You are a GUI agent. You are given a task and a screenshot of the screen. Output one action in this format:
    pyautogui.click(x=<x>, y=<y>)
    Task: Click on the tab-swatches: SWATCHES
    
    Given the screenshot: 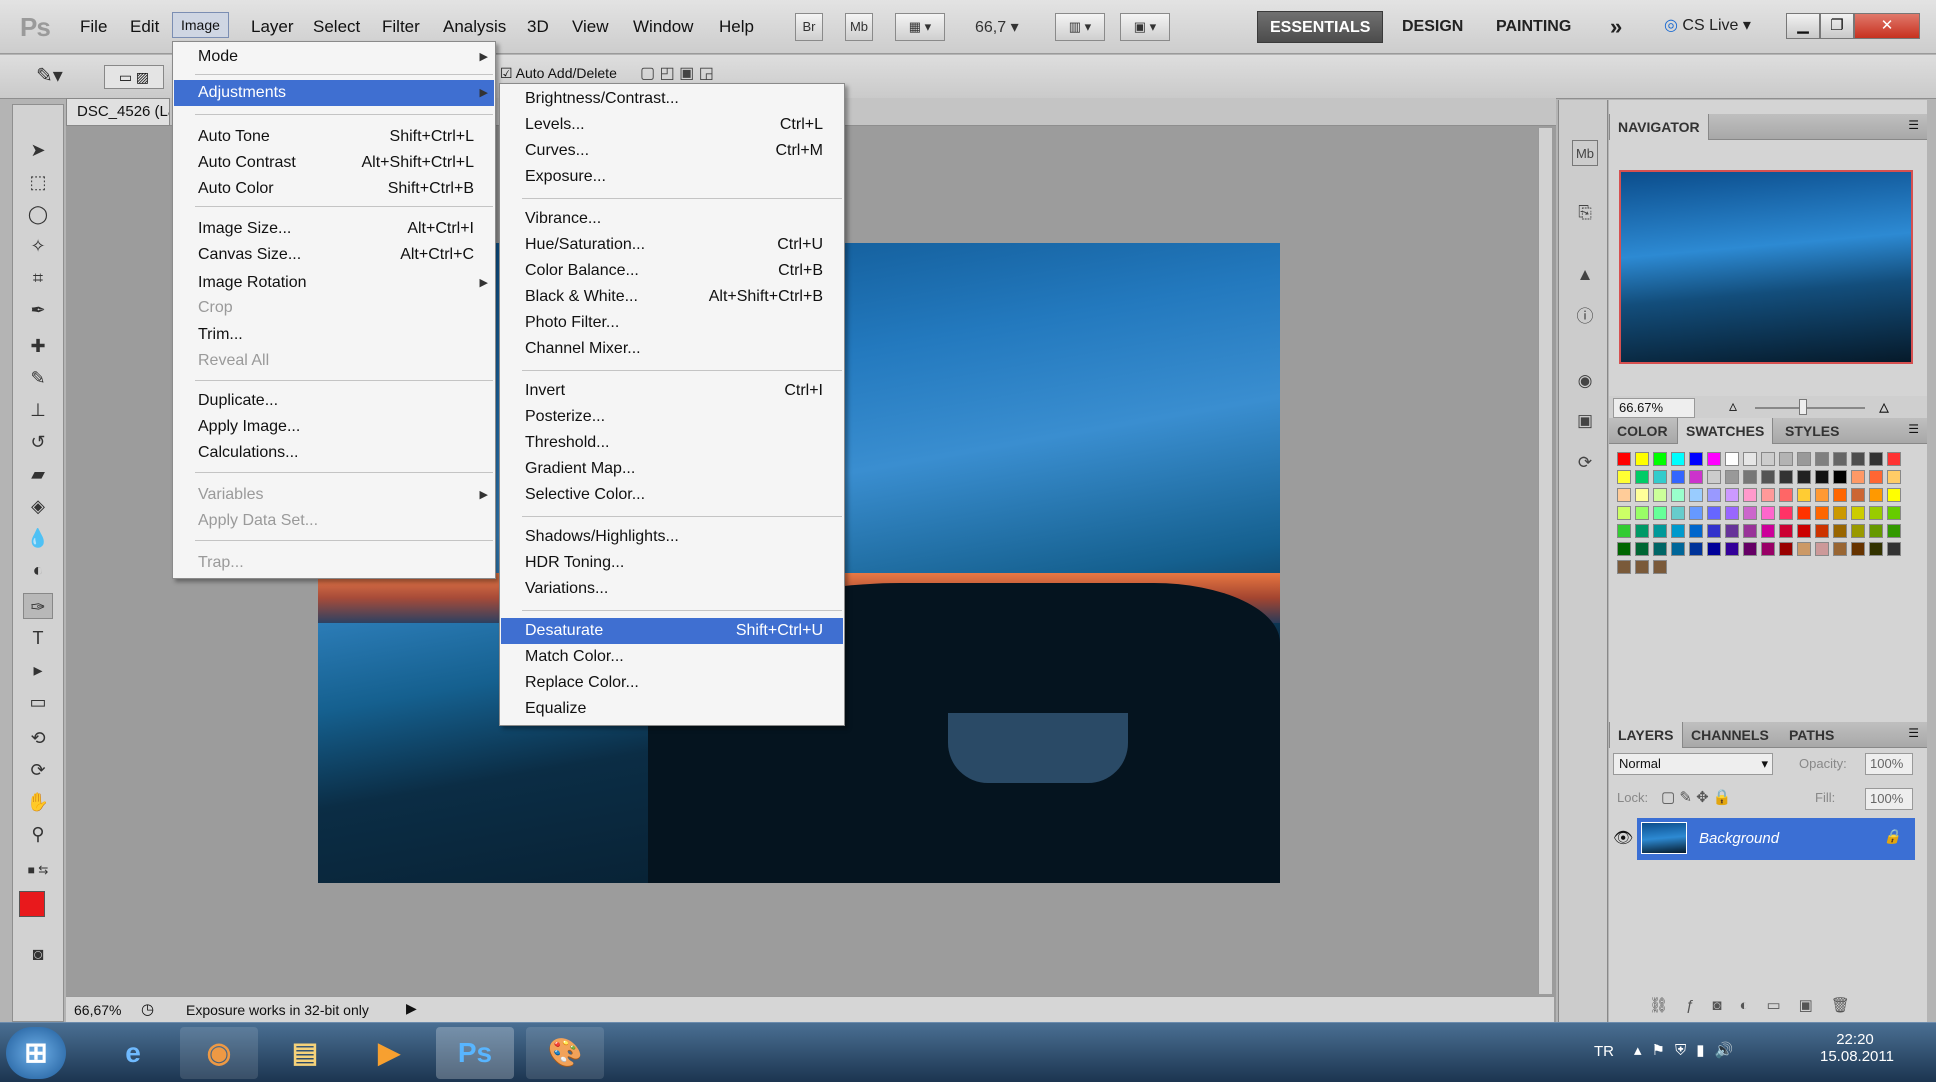 What is the action you would take?
    pyautogui.click(x=1725, y=431)
    